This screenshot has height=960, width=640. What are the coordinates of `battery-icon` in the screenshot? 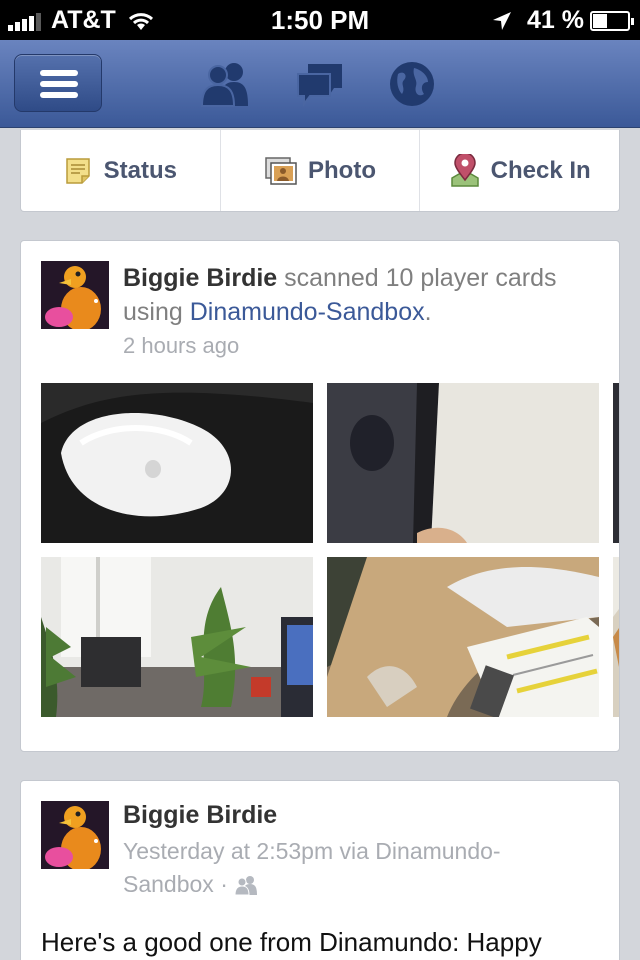 It's located at (612, 20).